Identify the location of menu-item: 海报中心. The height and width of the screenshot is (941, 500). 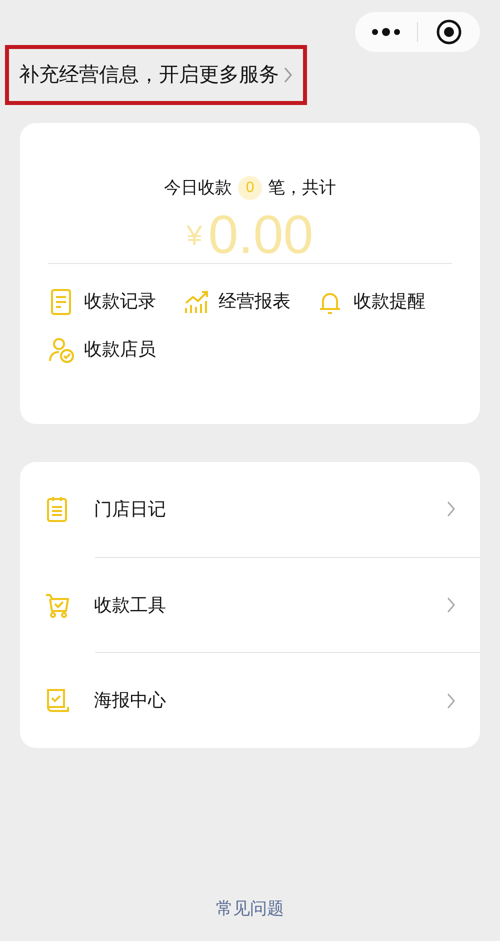
(130, 700).